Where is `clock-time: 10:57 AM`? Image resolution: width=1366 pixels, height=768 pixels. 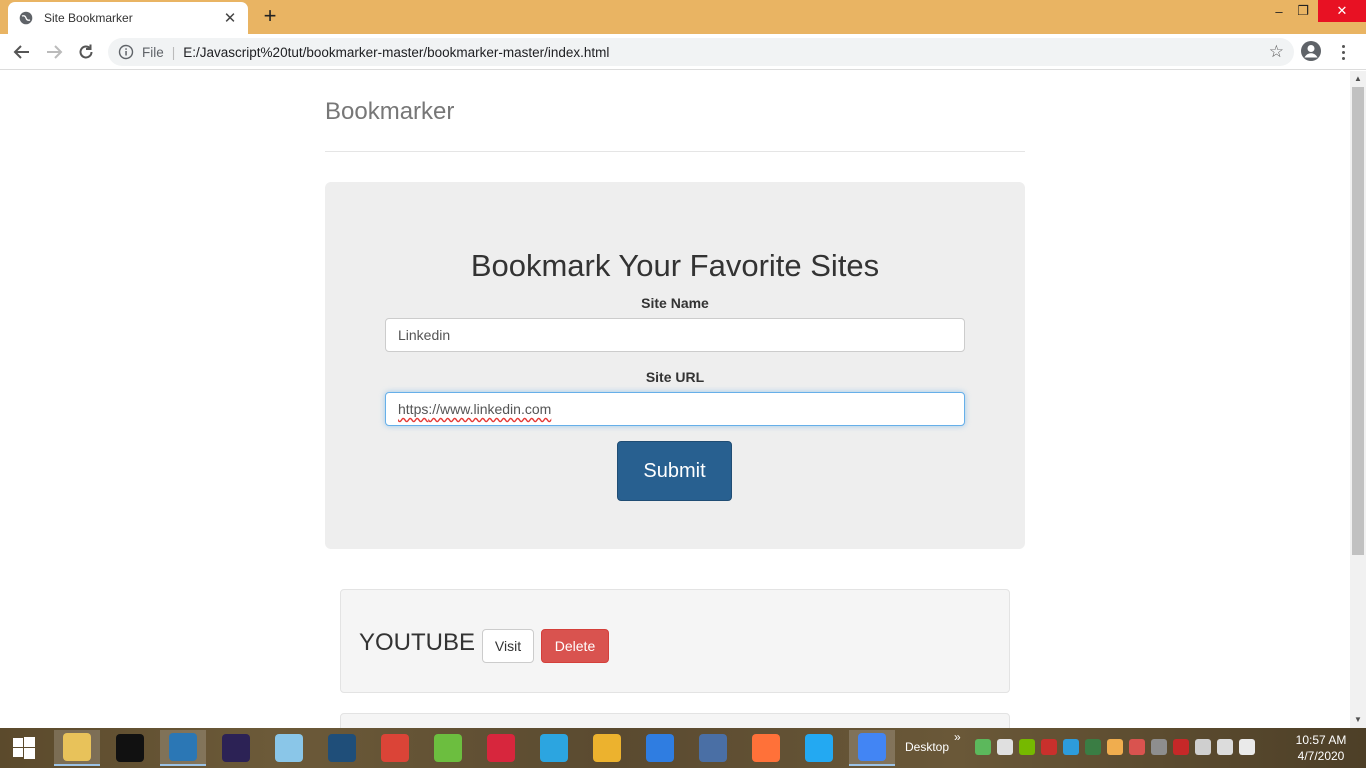
clock-time: 10:57 AM is located at coordinates (1321, 740).